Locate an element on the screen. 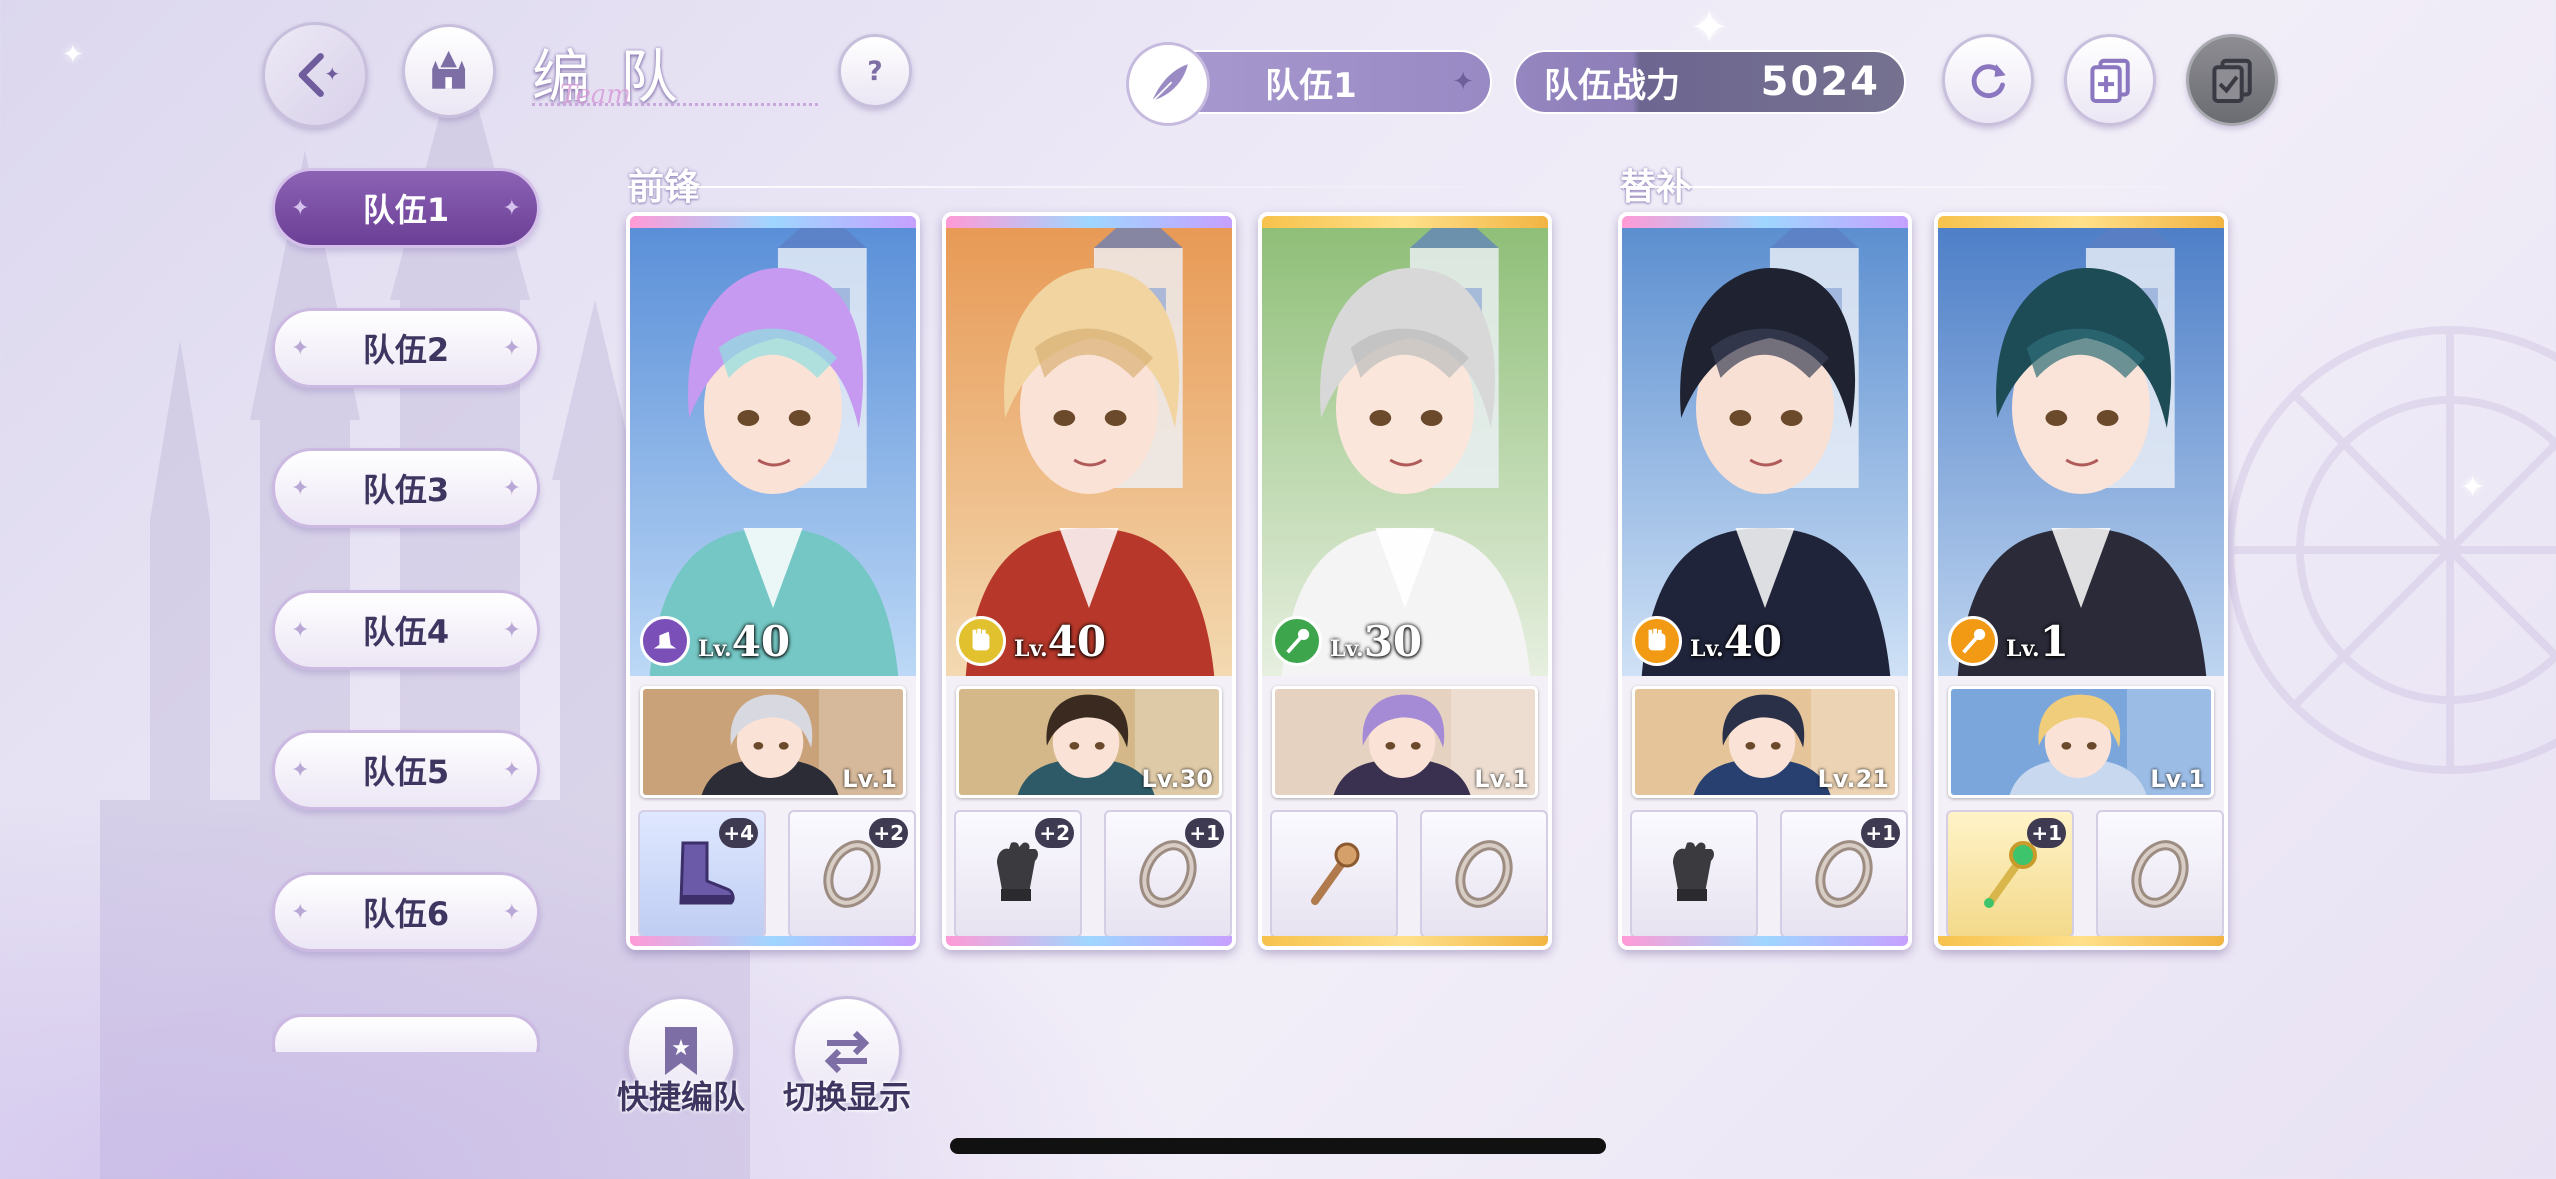 The height and width of the screenshot is (1179, 2556). team-tab-5: ✦ 队伍5 ✦ is located at coordinates (406, 770).